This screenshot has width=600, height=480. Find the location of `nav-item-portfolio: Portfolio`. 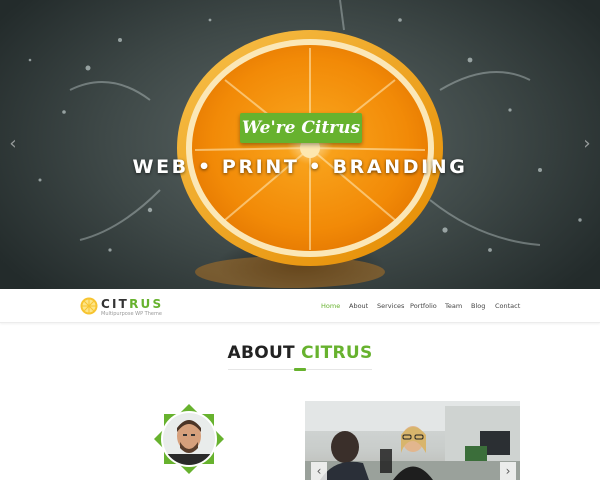

nav-item-portfolio: Portfolio is located at coordinates (423, 306).